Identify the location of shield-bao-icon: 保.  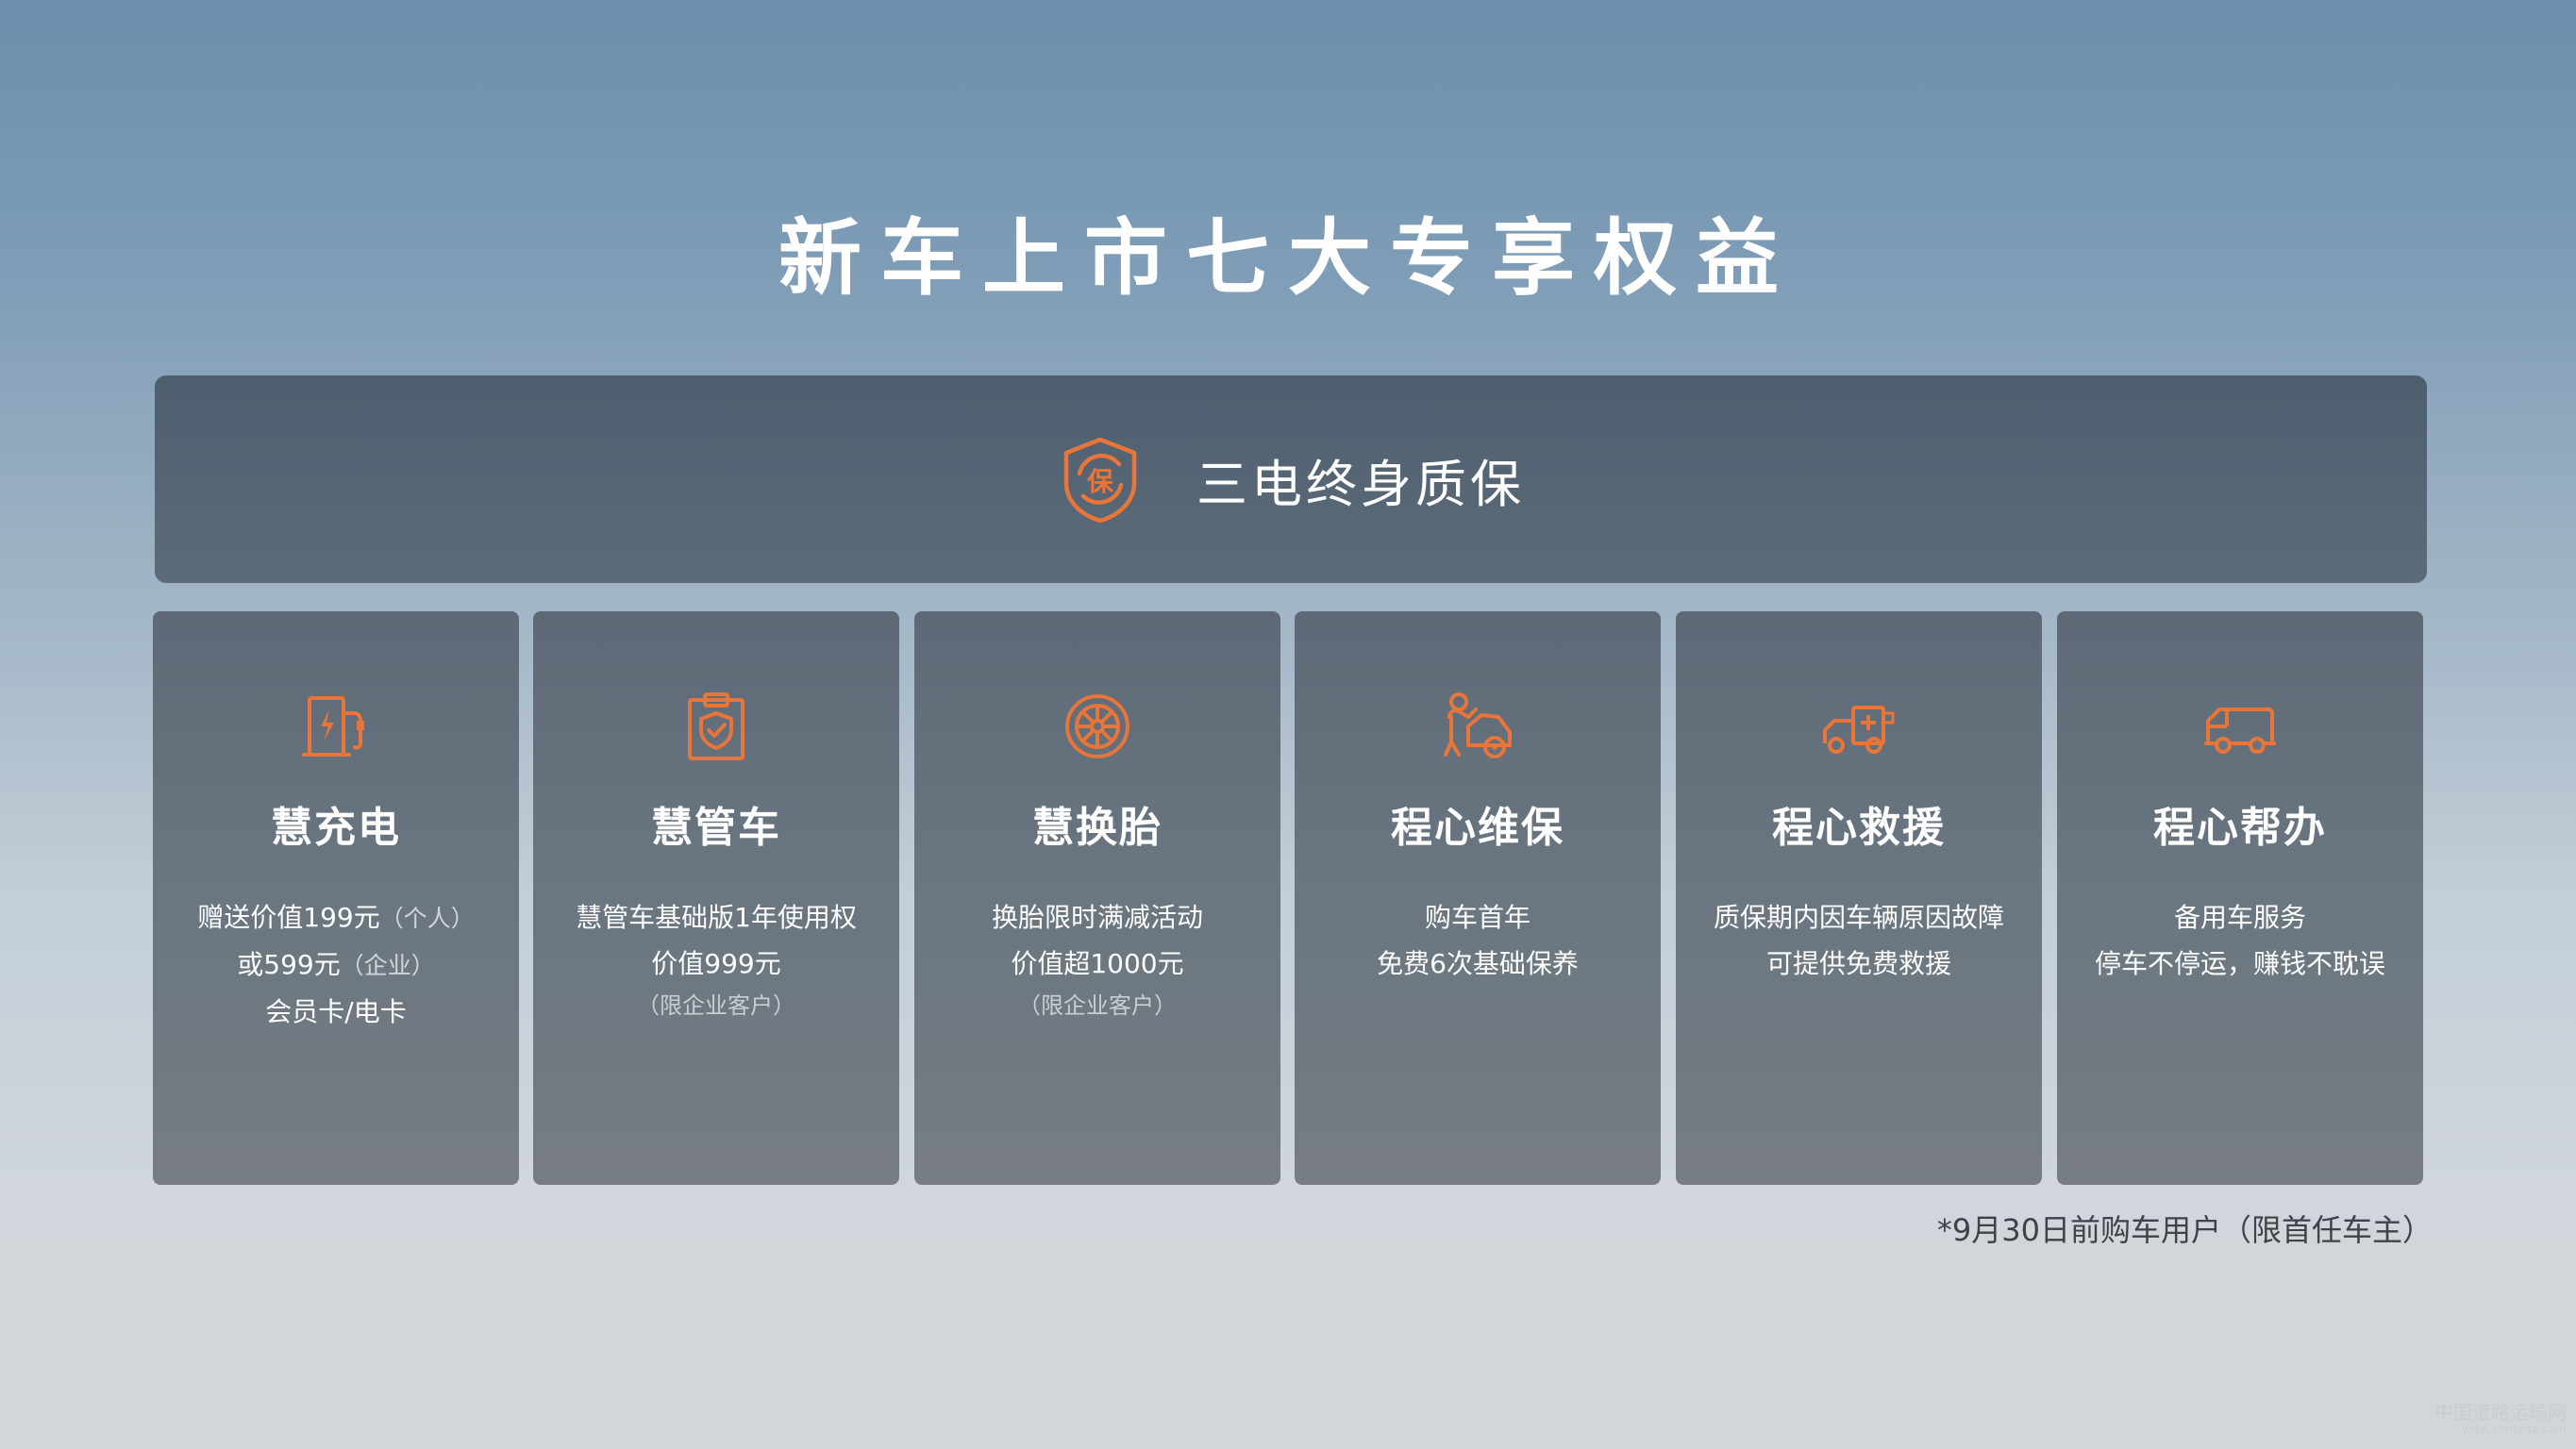
(1100, 481).